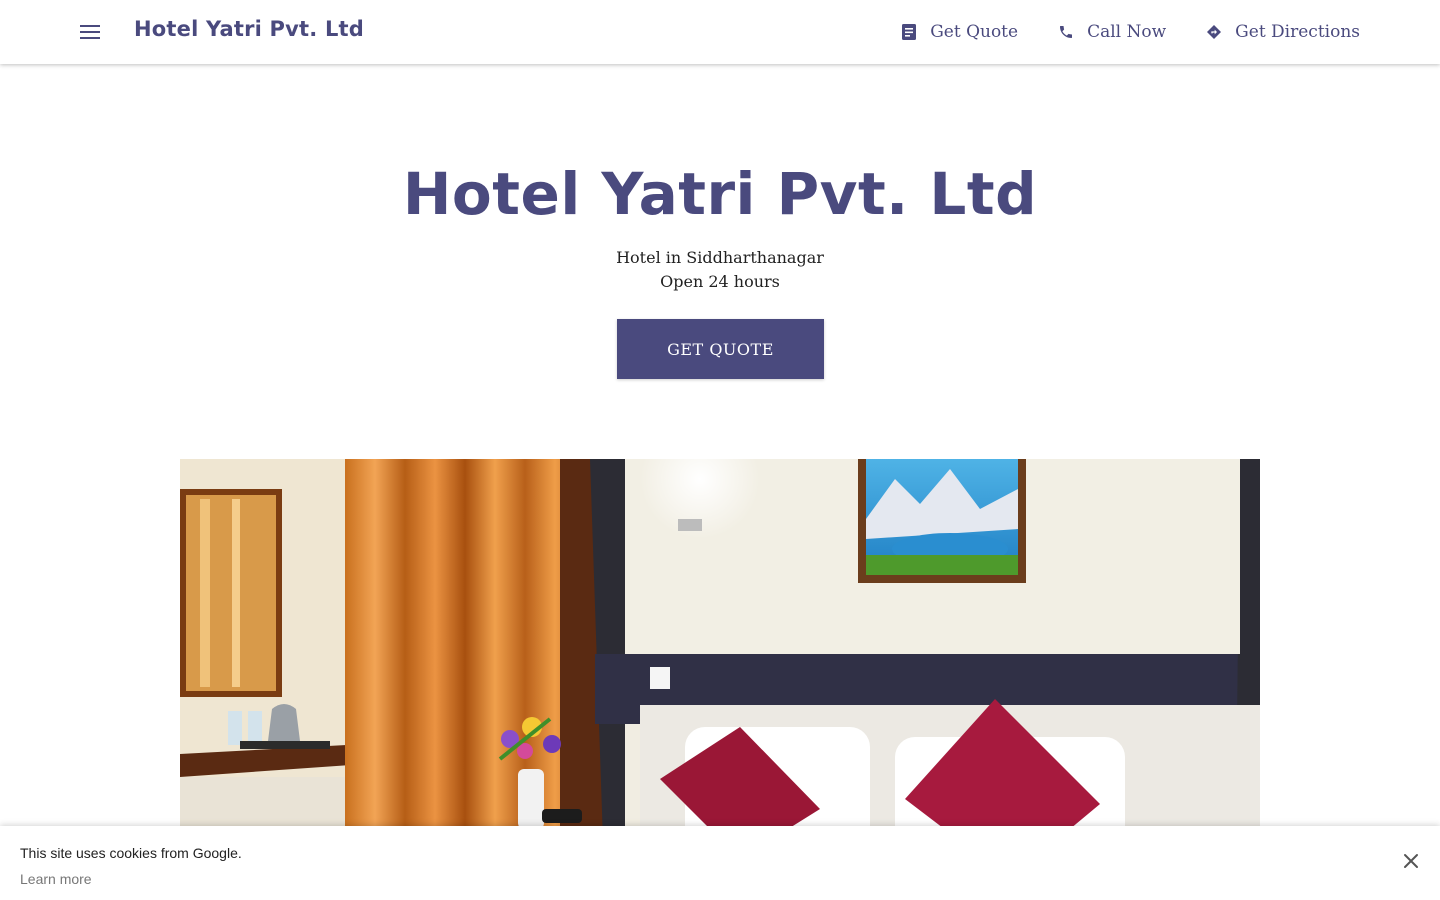 The width and height of the screenshot is (1440, 900). I want to click on header-nav: Get Quote Call Now Get Directions, so click(1110, 32).